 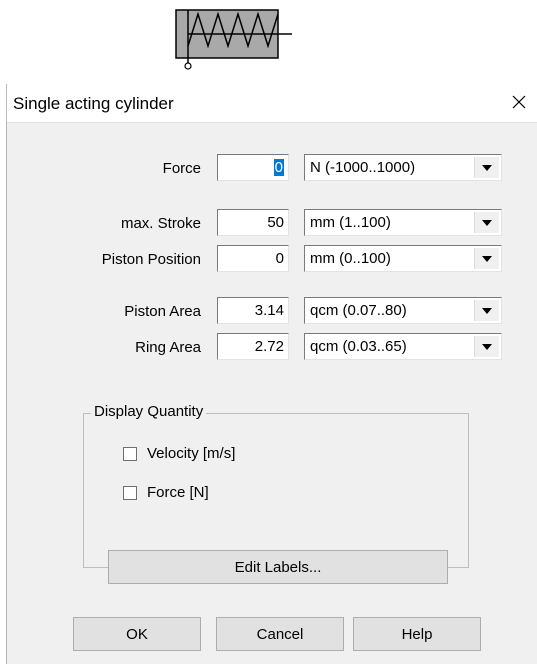 I want to click on piston-position-value: 0, so click(x=279, y=258).